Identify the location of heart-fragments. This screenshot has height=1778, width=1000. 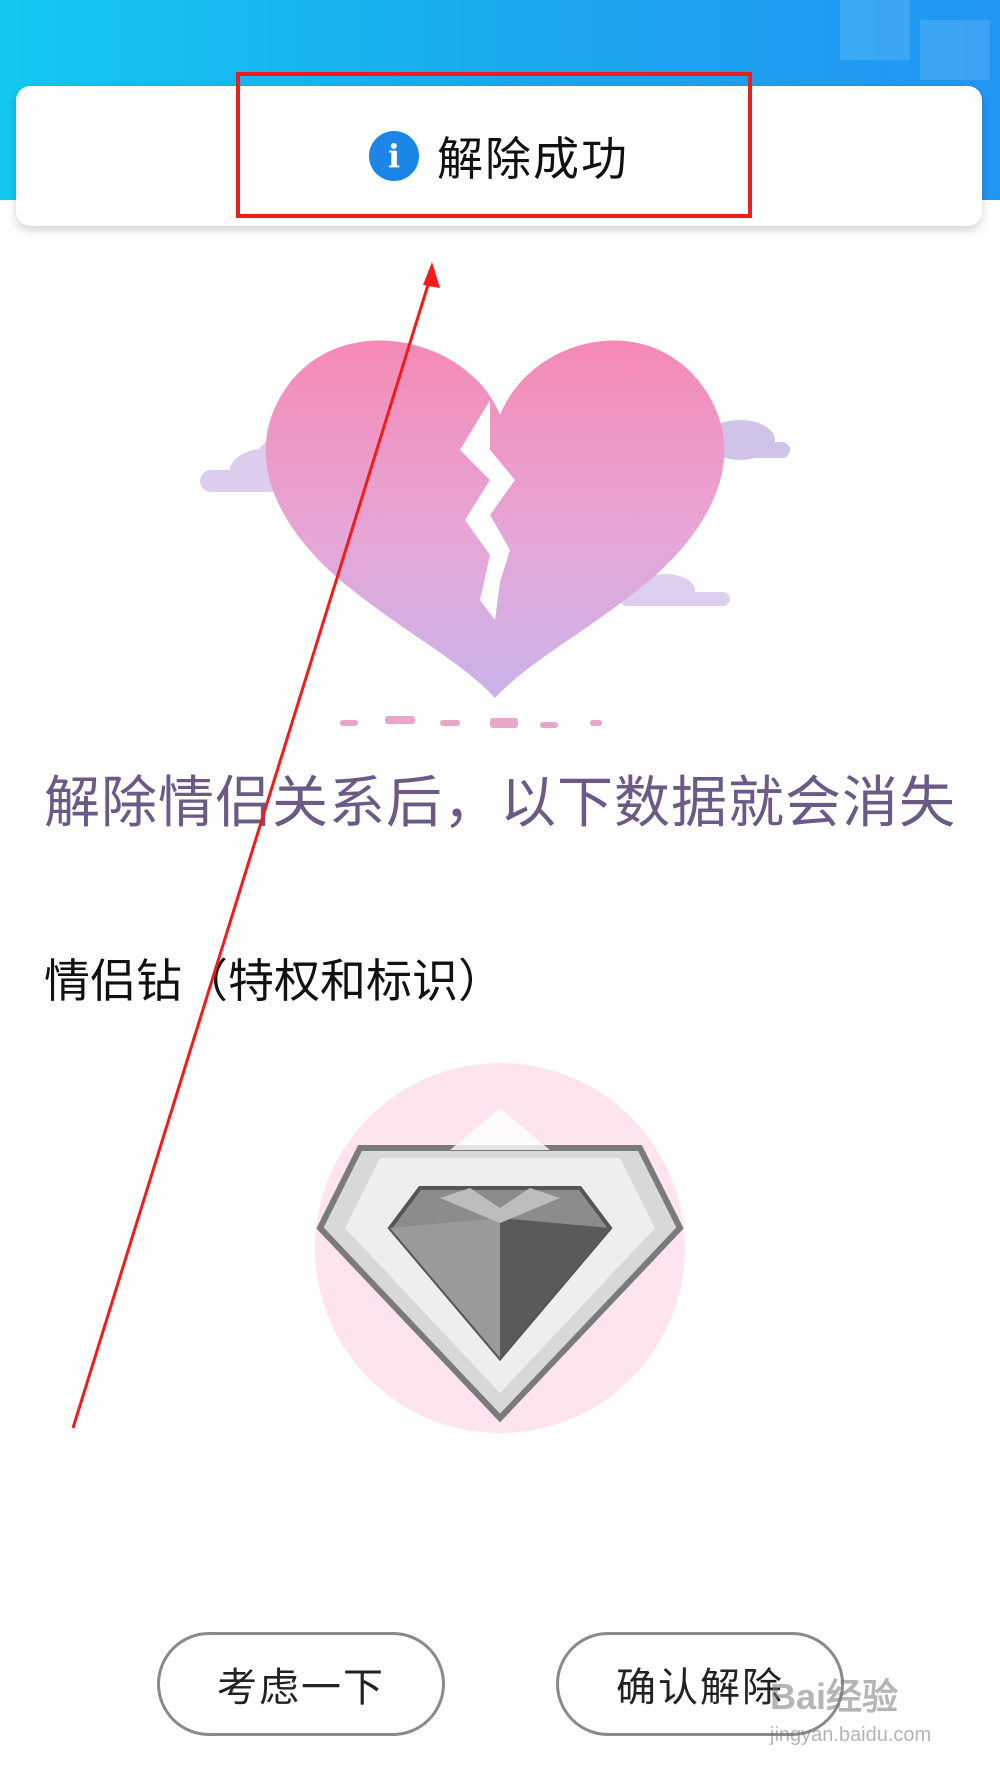
(471, 722).